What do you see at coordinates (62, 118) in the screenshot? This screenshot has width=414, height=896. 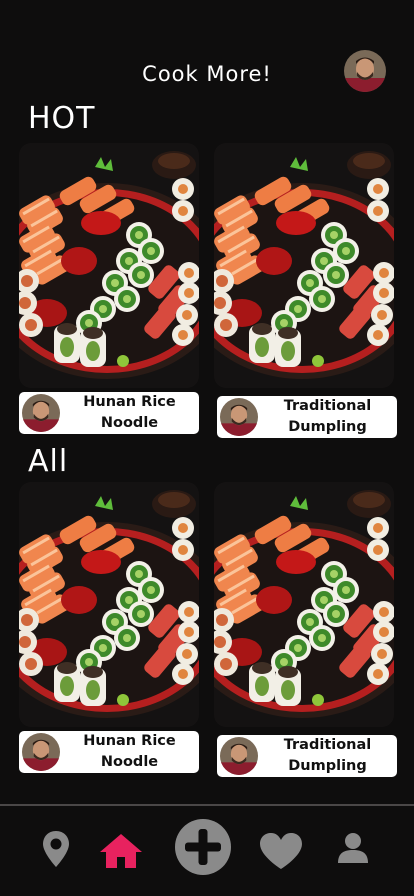 I see `section-title-hot: HOT` at bounding box center [62, 118].